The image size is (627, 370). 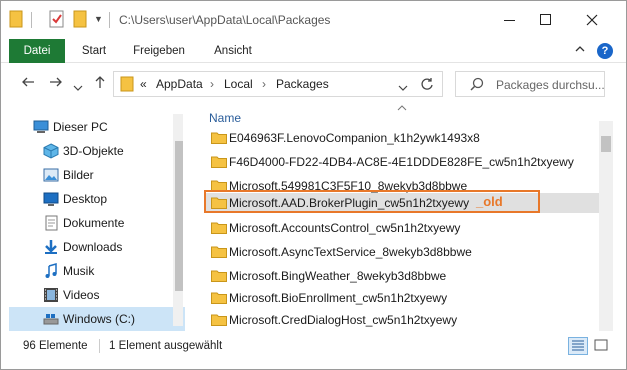 I want to click on crumb-local: Local, so click(x=238, y=84).